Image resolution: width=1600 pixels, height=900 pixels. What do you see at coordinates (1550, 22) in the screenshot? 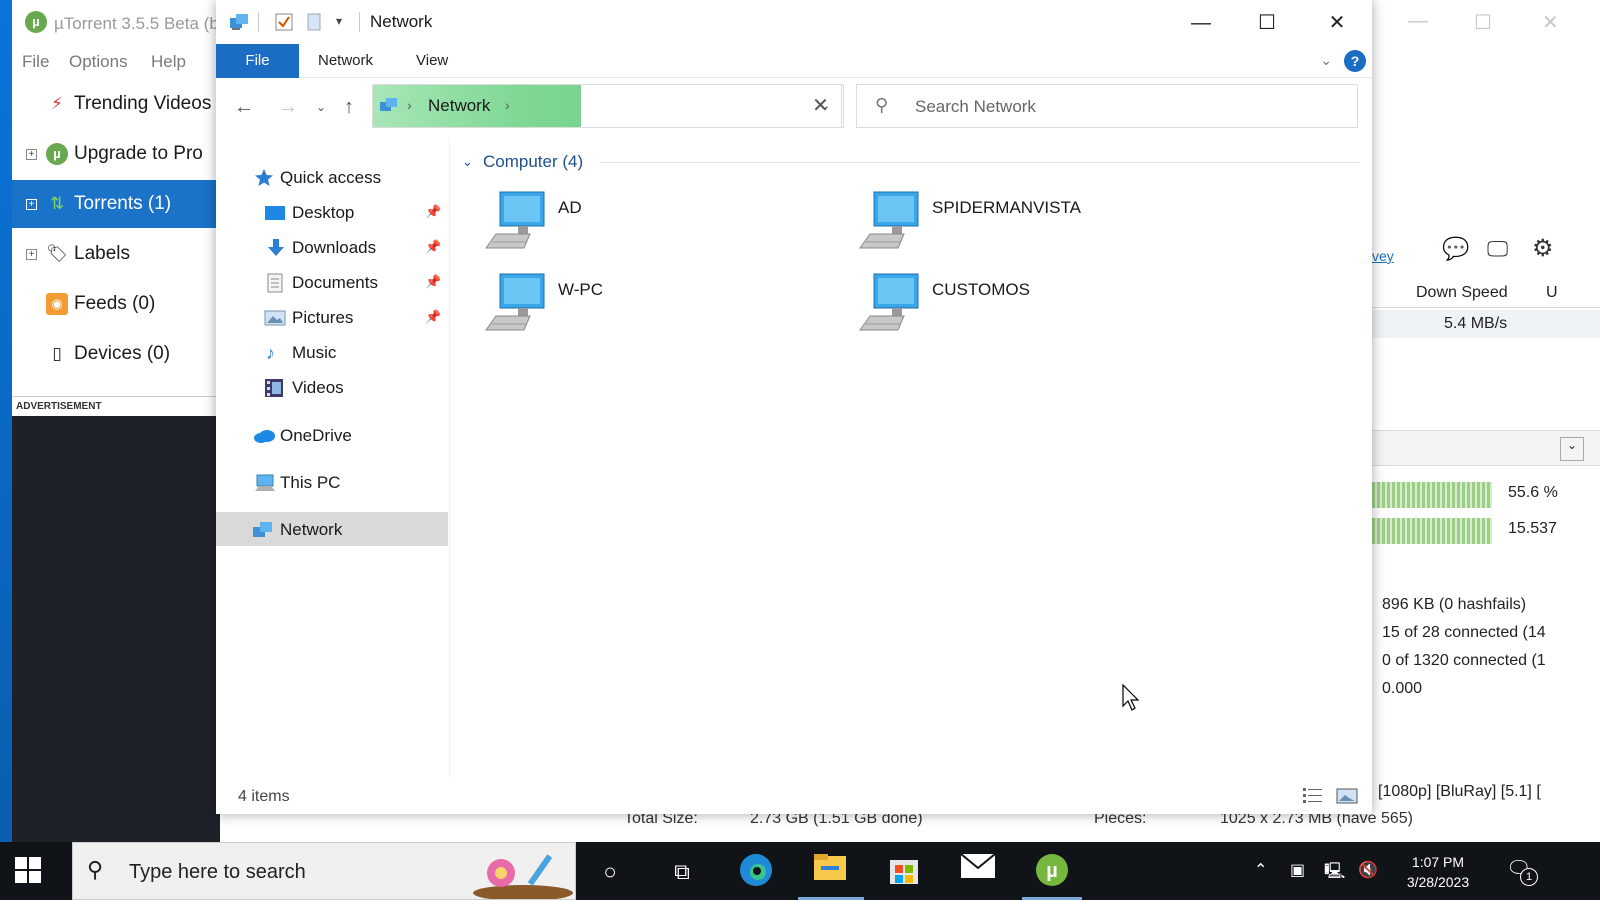
I see `utorrent-close-icon: ✕` at bounding box center [1550, 22].